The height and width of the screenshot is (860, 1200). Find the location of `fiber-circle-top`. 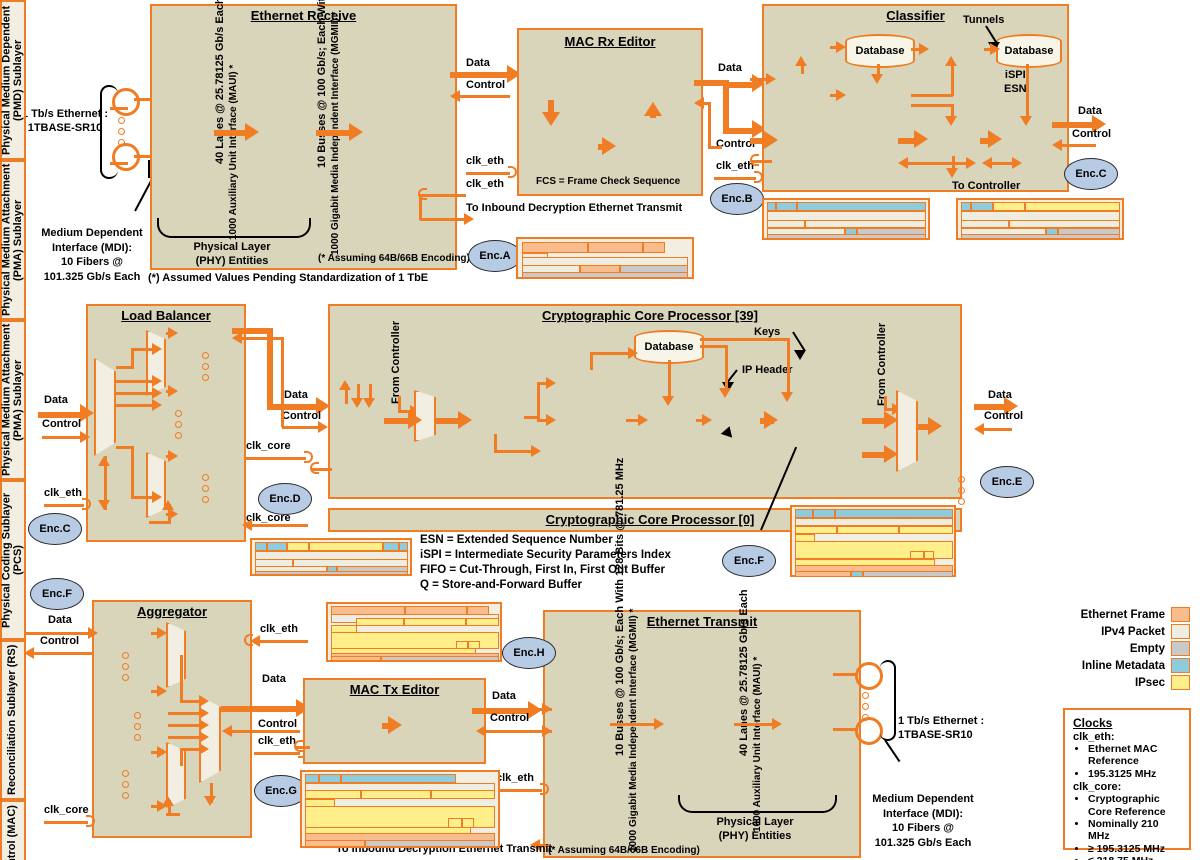

fiber-circle-top is located at coordinates (126, 102).